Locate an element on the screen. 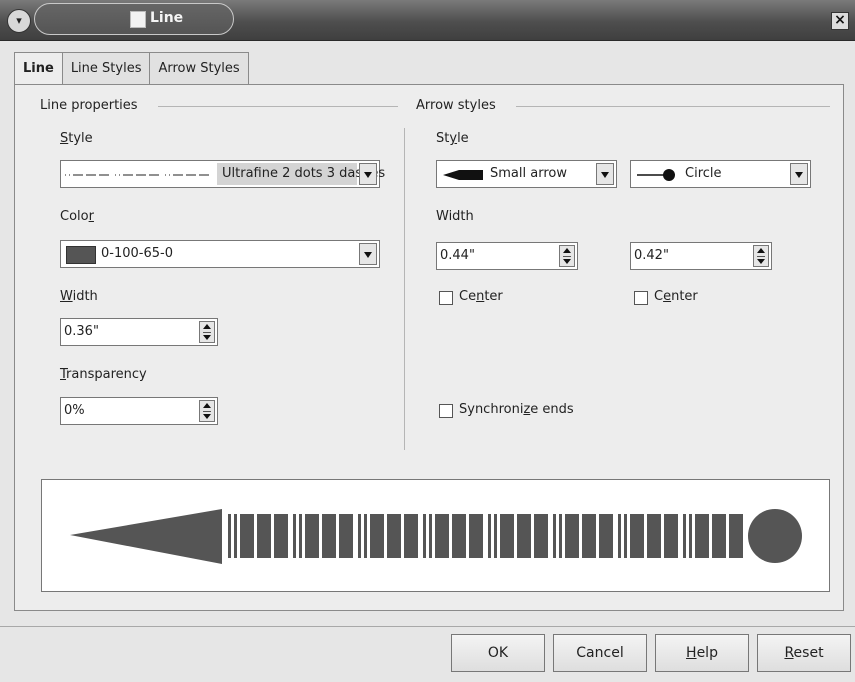  close-button: × is located at coordinates (840, 21).